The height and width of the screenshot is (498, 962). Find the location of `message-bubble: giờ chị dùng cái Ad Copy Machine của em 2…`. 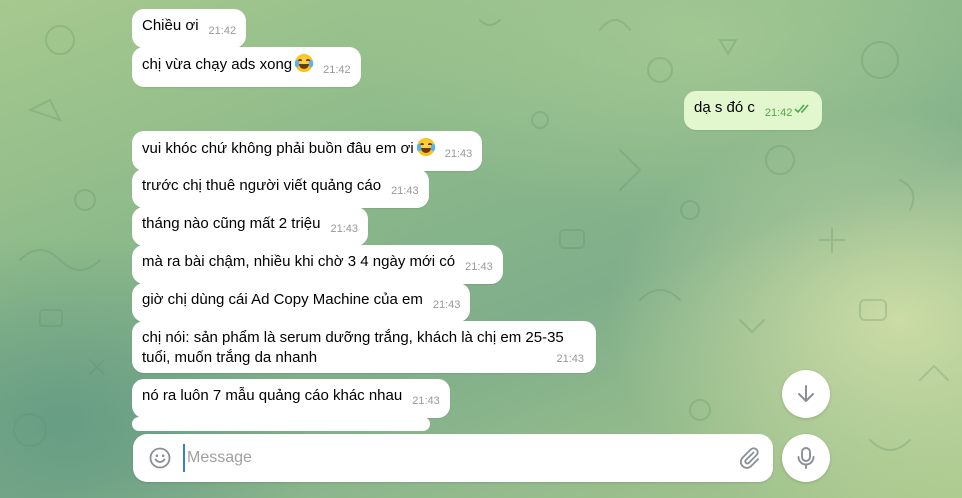

message-bubble: giờ chị dùng cái Ad Copy Machine của em 2… is located at coordinates (301, 302).